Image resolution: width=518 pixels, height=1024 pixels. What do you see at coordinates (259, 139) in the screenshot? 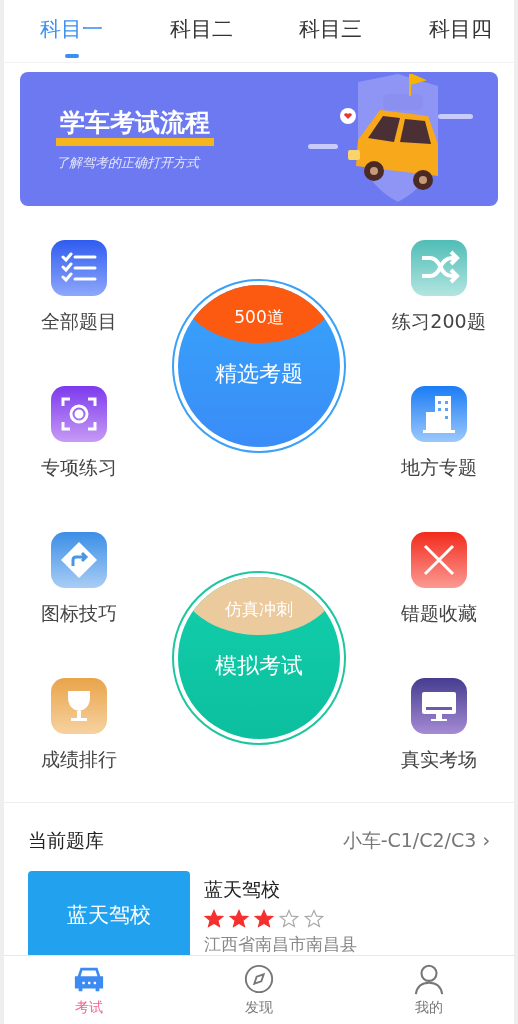
I see `banner: 学车考试流程 了解驾考的正确打开方式` at bounding box center [259, 139].